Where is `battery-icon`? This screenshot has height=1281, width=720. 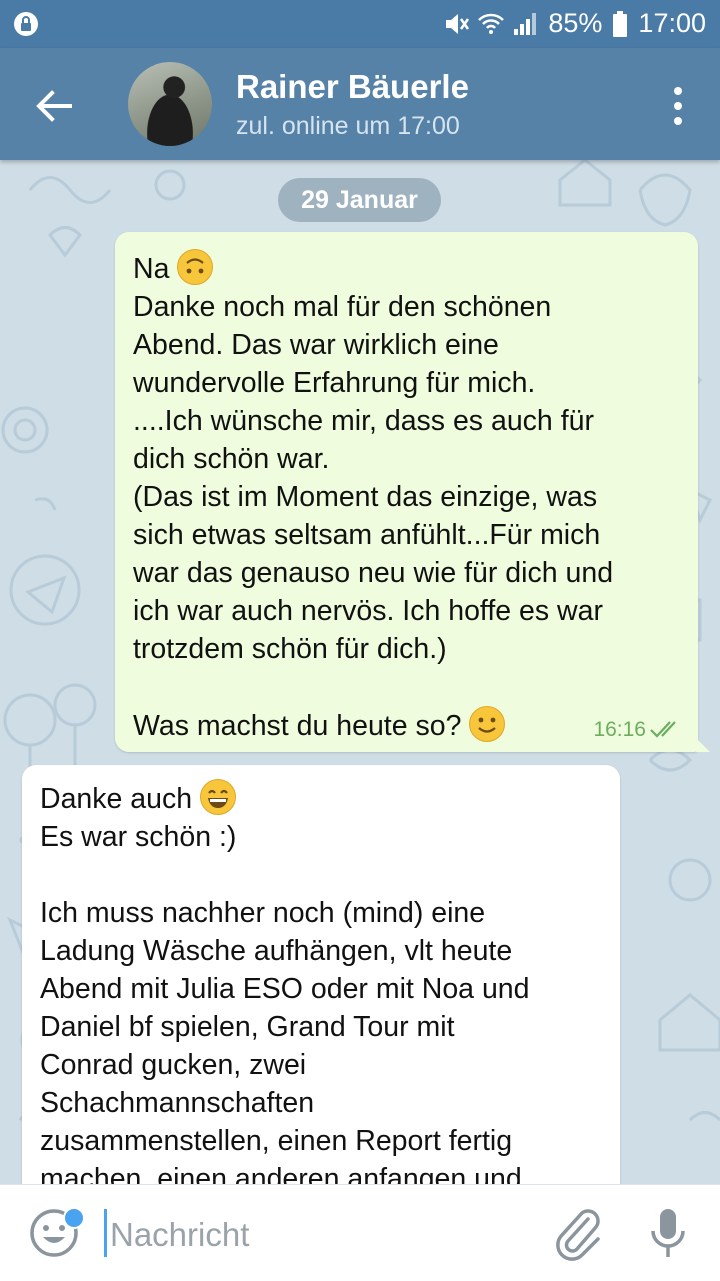 battery-icon is located at coordinates (620, 23).